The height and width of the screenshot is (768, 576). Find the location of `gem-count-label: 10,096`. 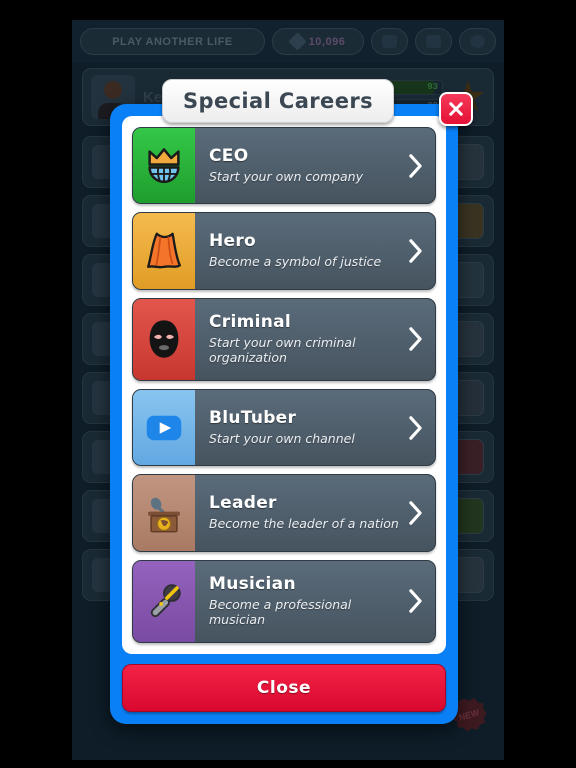

gem-count-label: 10,096 is located at coordinates (327, 41).